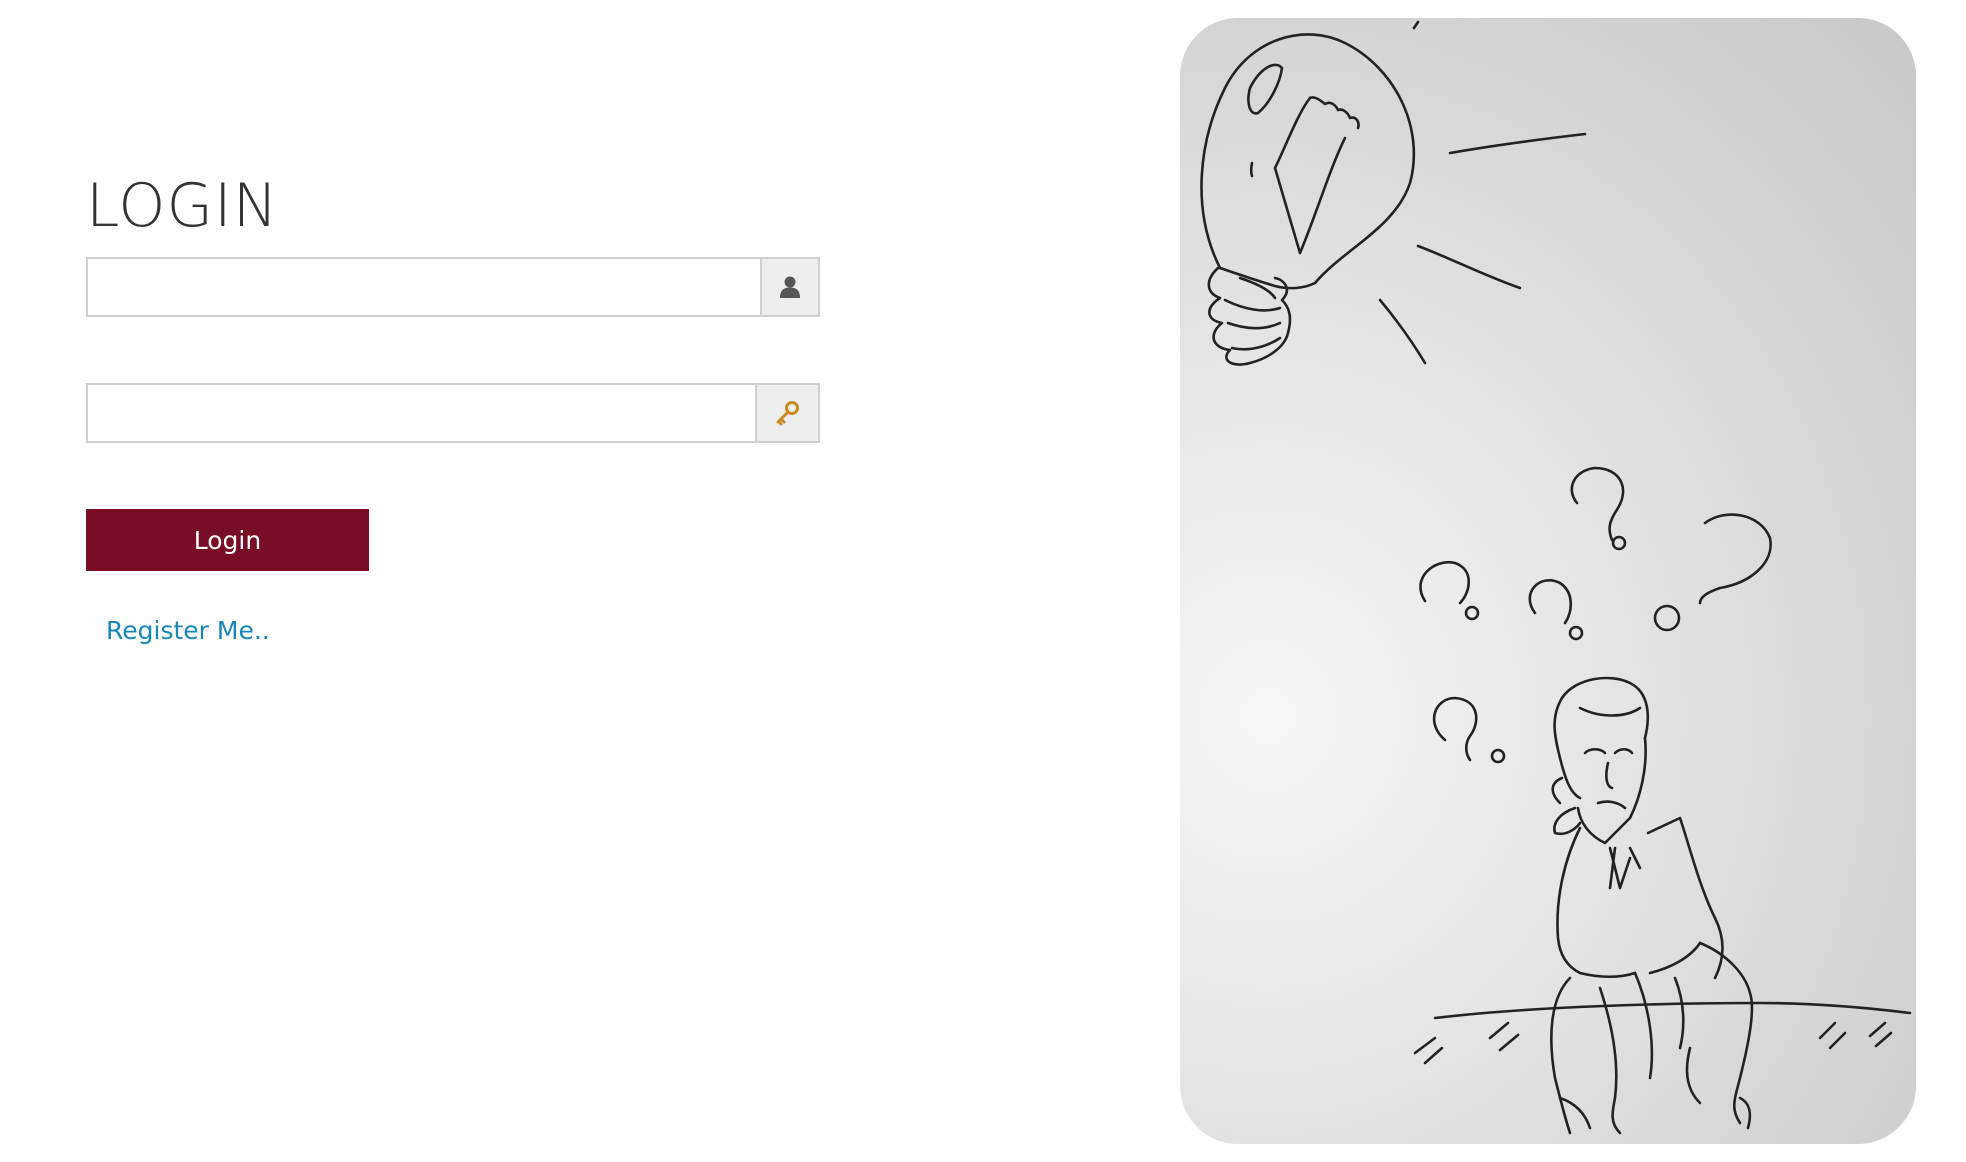 The width and height of the screenshot is (1966, 1162). What do you see at coordinates (1308, 199) in the screenshot?
I see `lightbulb-icon` at bounding box center [1308, 199].